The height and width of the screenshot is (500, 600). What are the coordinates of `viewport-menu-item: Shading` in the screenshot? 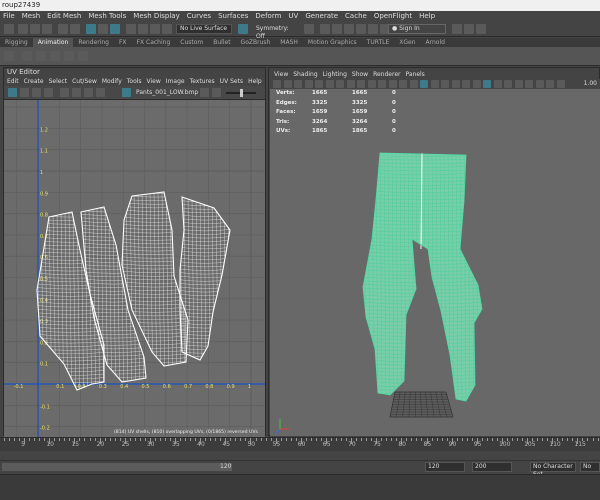 It's located at (305, 74).